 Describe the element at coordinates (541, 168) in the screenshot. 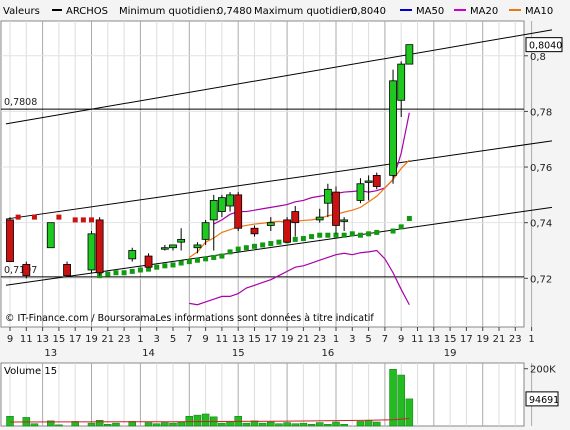

I see `y-tick-label: 0,76` at that location.